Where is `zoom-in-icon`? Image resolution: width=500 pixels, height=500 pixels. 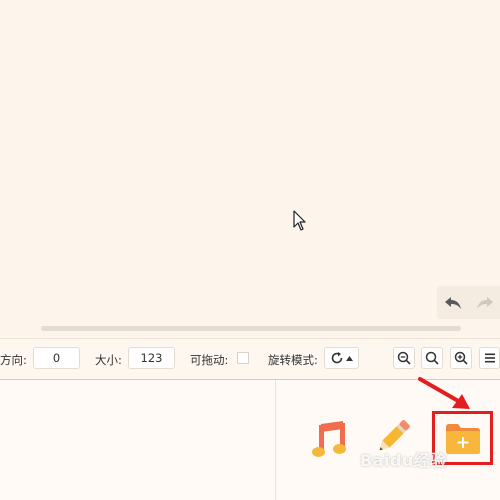
zoom-in-icon is located at coordinates (461, 358).